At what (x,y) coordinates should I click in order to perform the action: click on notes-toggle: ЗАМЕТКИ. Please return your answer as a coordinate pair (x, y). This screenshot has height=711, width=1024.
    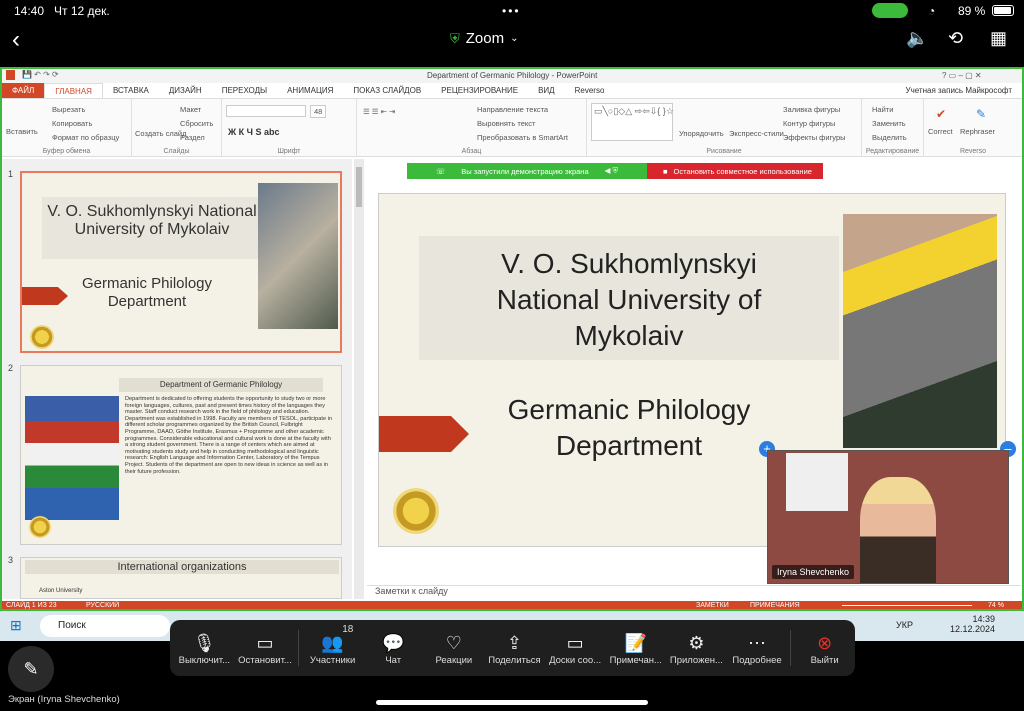
    Looking at the image, I should click on (712, 605).